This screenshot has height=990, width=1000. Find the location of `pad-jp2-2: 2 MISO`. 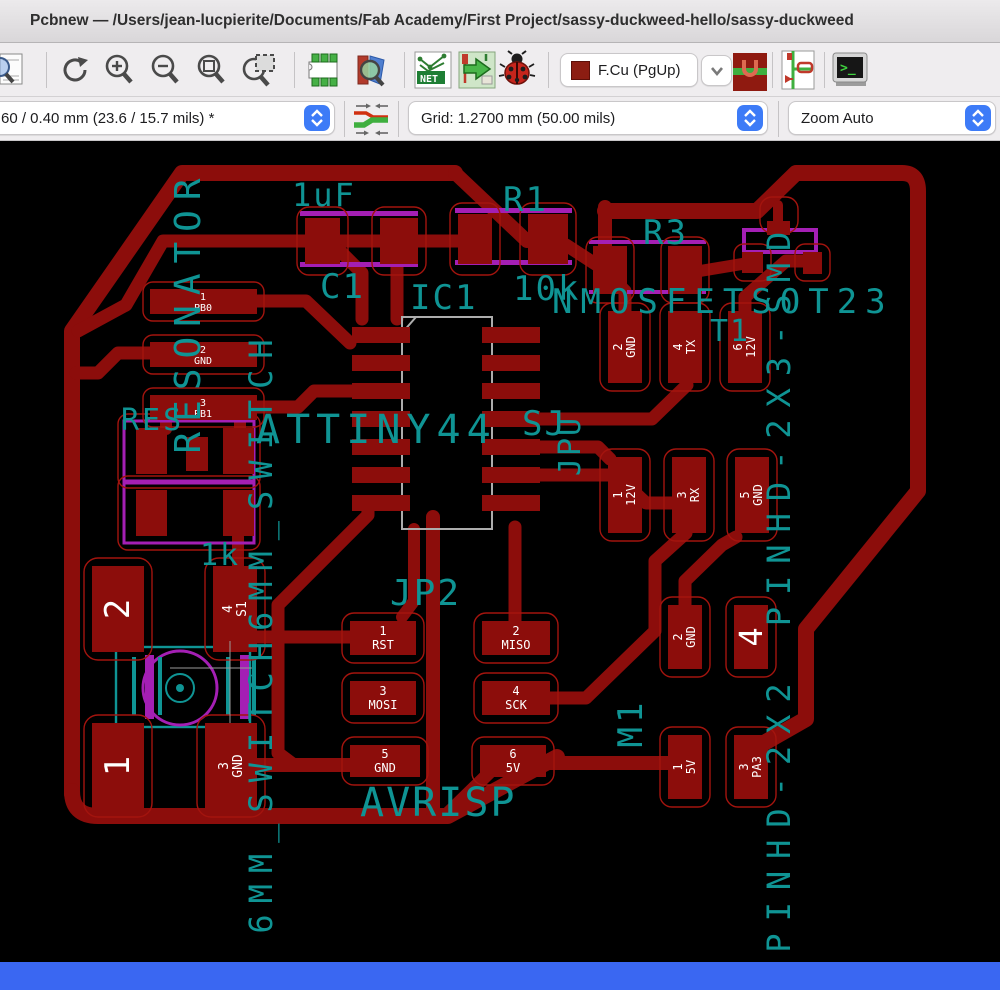

pad-jp2-2: 2 MISO is located at coordinates (516, 638).